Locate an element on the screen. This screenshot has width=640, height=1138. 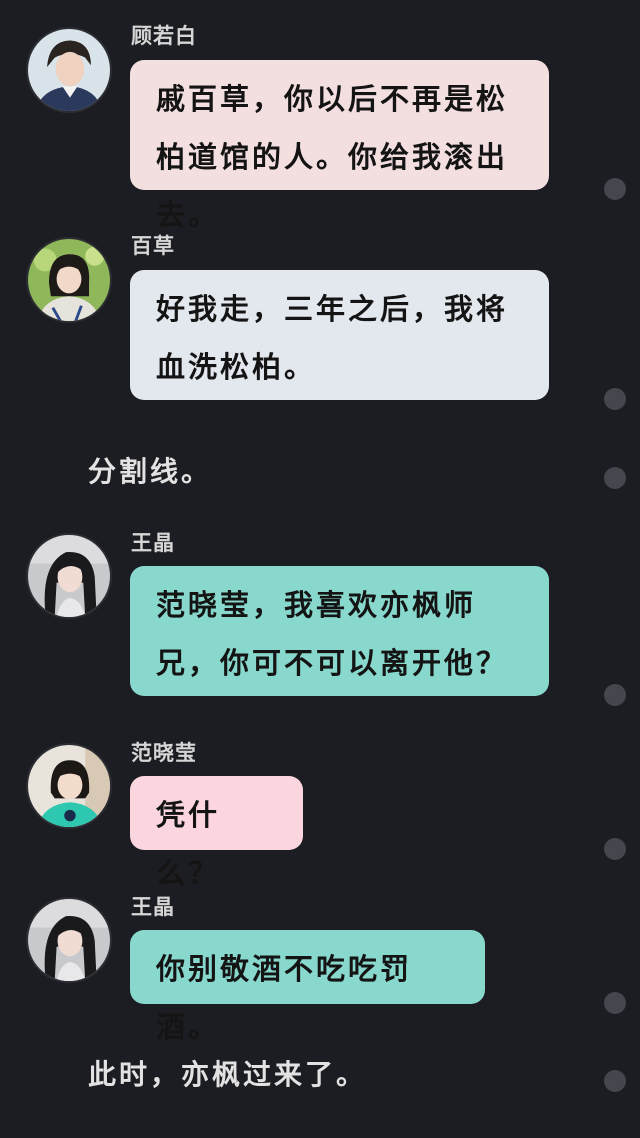
message-bubble: 好我走，三年之后，我将血洗松柏。 is located at coordinates (339, 335).